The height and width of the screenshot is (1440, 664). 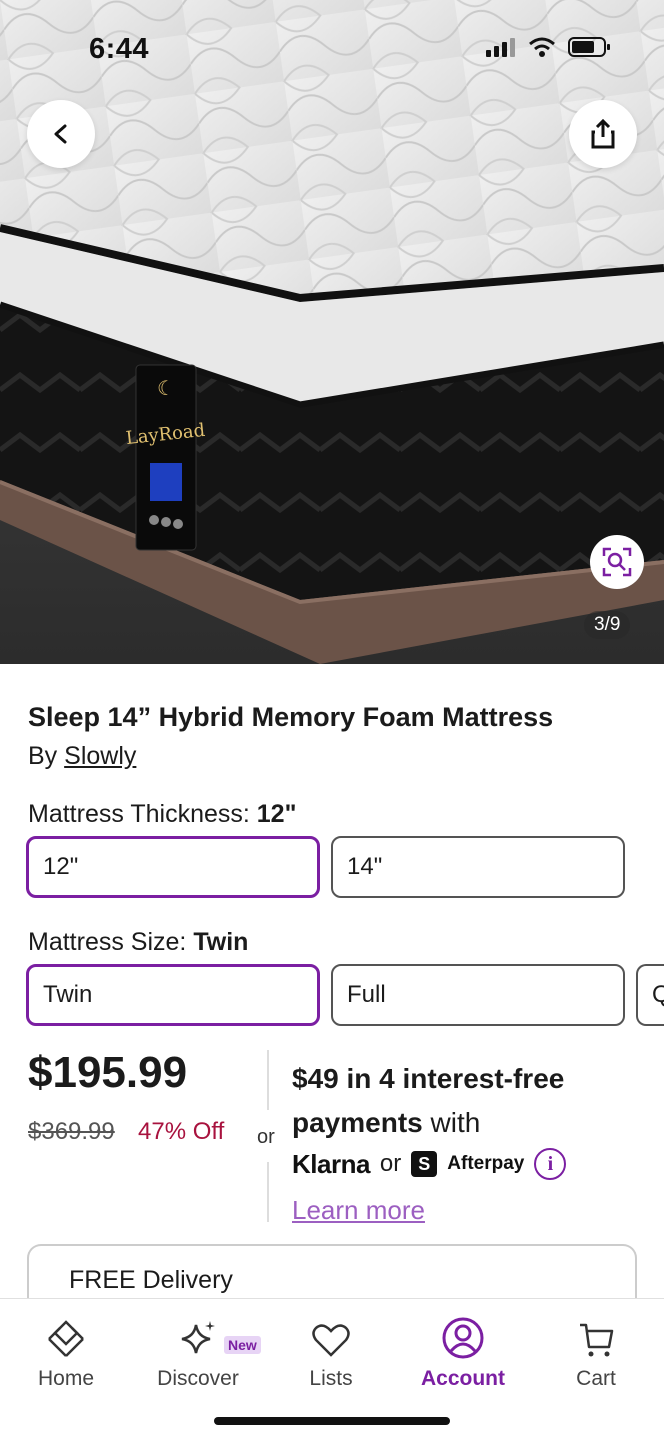 I want to click on bnpl-providers: Klarna or S Afterpay i, so click(x=429, y=1164).